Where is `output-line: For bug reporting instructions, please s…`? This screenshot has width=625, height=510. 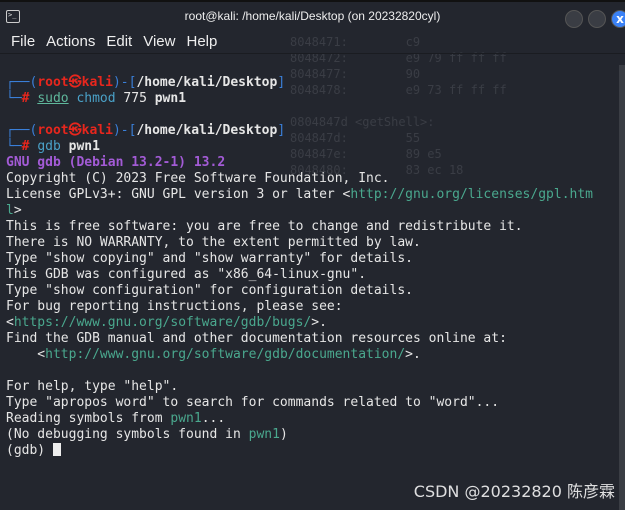
output-line: For bug reporting instructions, please s… is located at coordinates (174, 306).